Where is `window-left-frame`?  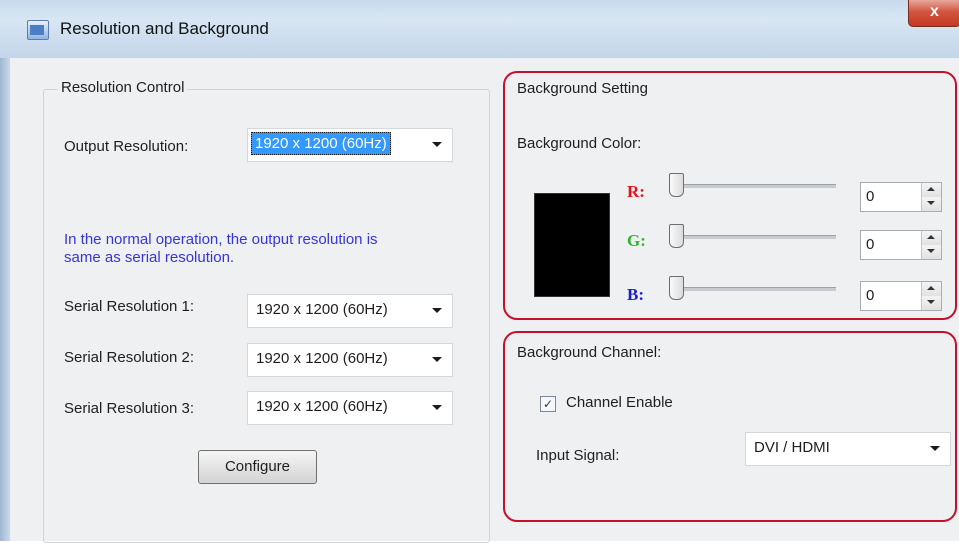 window-left-frame is located at coordinates (5, 299).